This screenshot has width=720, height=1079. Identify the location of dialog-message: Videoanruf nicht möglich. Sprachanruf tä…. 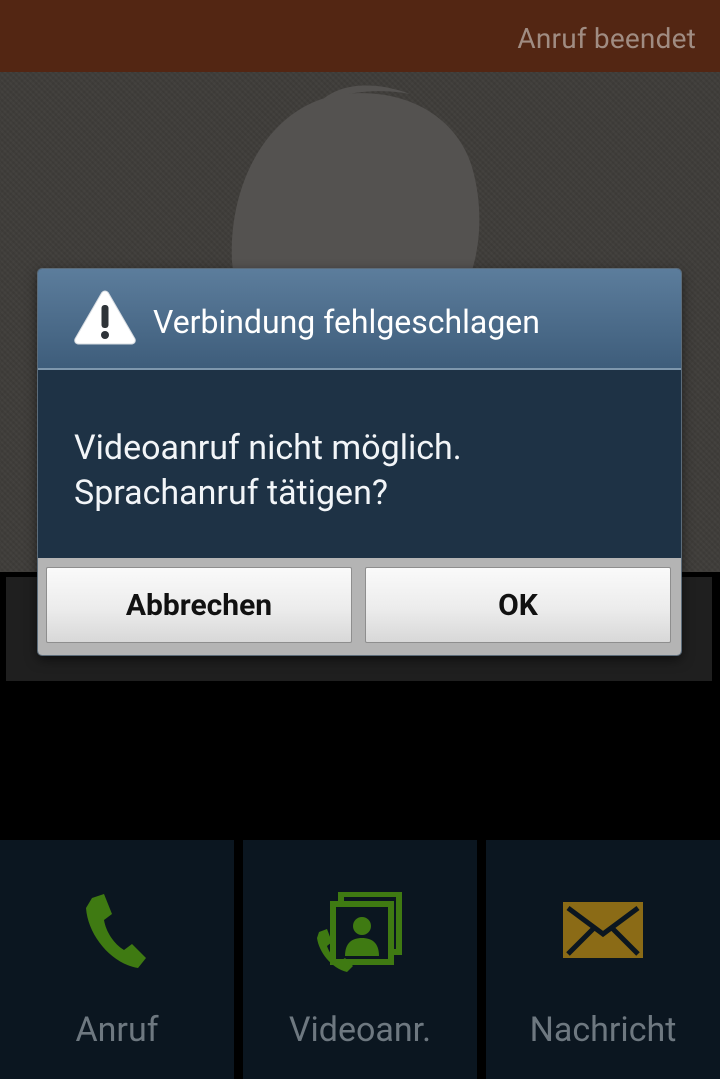
(364, 471).